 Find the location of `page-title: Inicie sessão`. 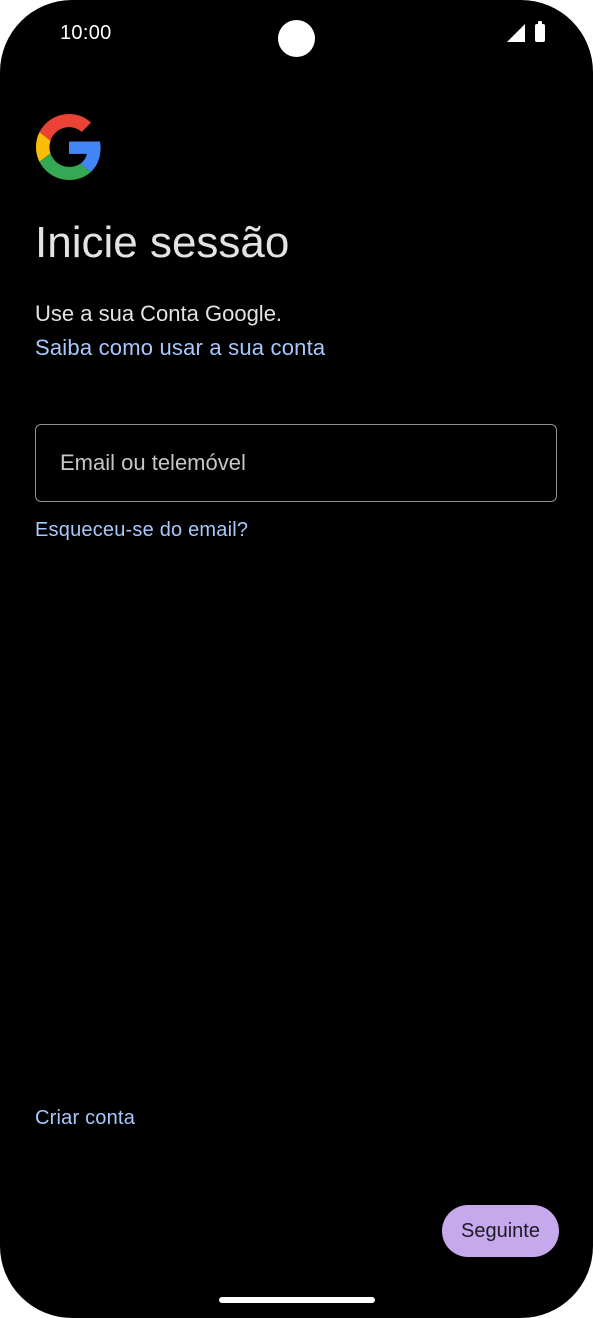

page-title: Inicie sessão is located at coordinates (162, 242).